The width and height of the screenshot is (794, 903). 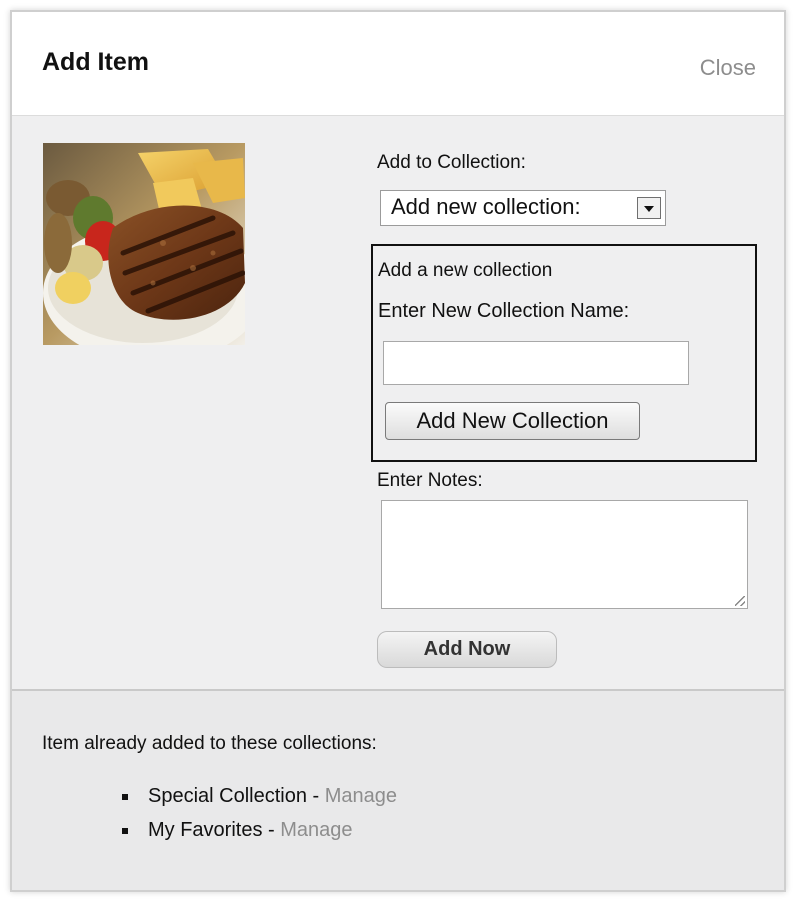 What do you see at coordinates (504, 311) in the screenshot?
I see `collection-name-label: Enter New Collection Name:` at bounding box center [504, 311].